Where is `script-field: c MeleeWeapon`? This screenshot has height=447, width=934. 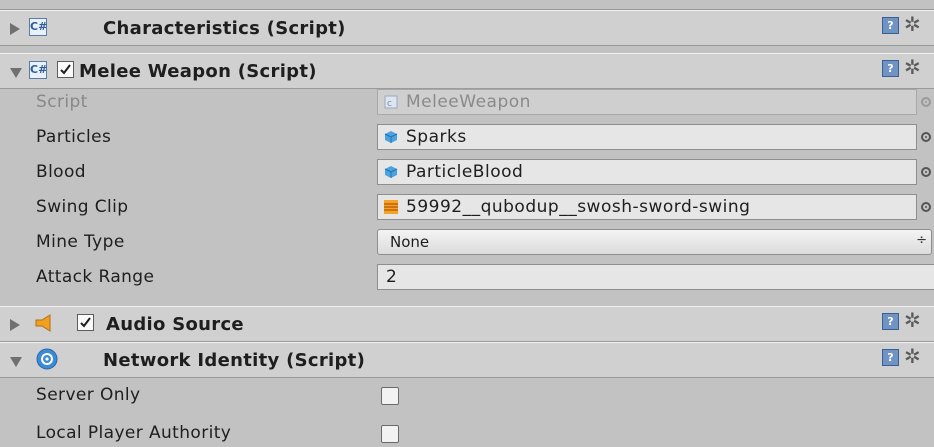 script-field: c MeleeWeapon is located at coordinates (647, 102).